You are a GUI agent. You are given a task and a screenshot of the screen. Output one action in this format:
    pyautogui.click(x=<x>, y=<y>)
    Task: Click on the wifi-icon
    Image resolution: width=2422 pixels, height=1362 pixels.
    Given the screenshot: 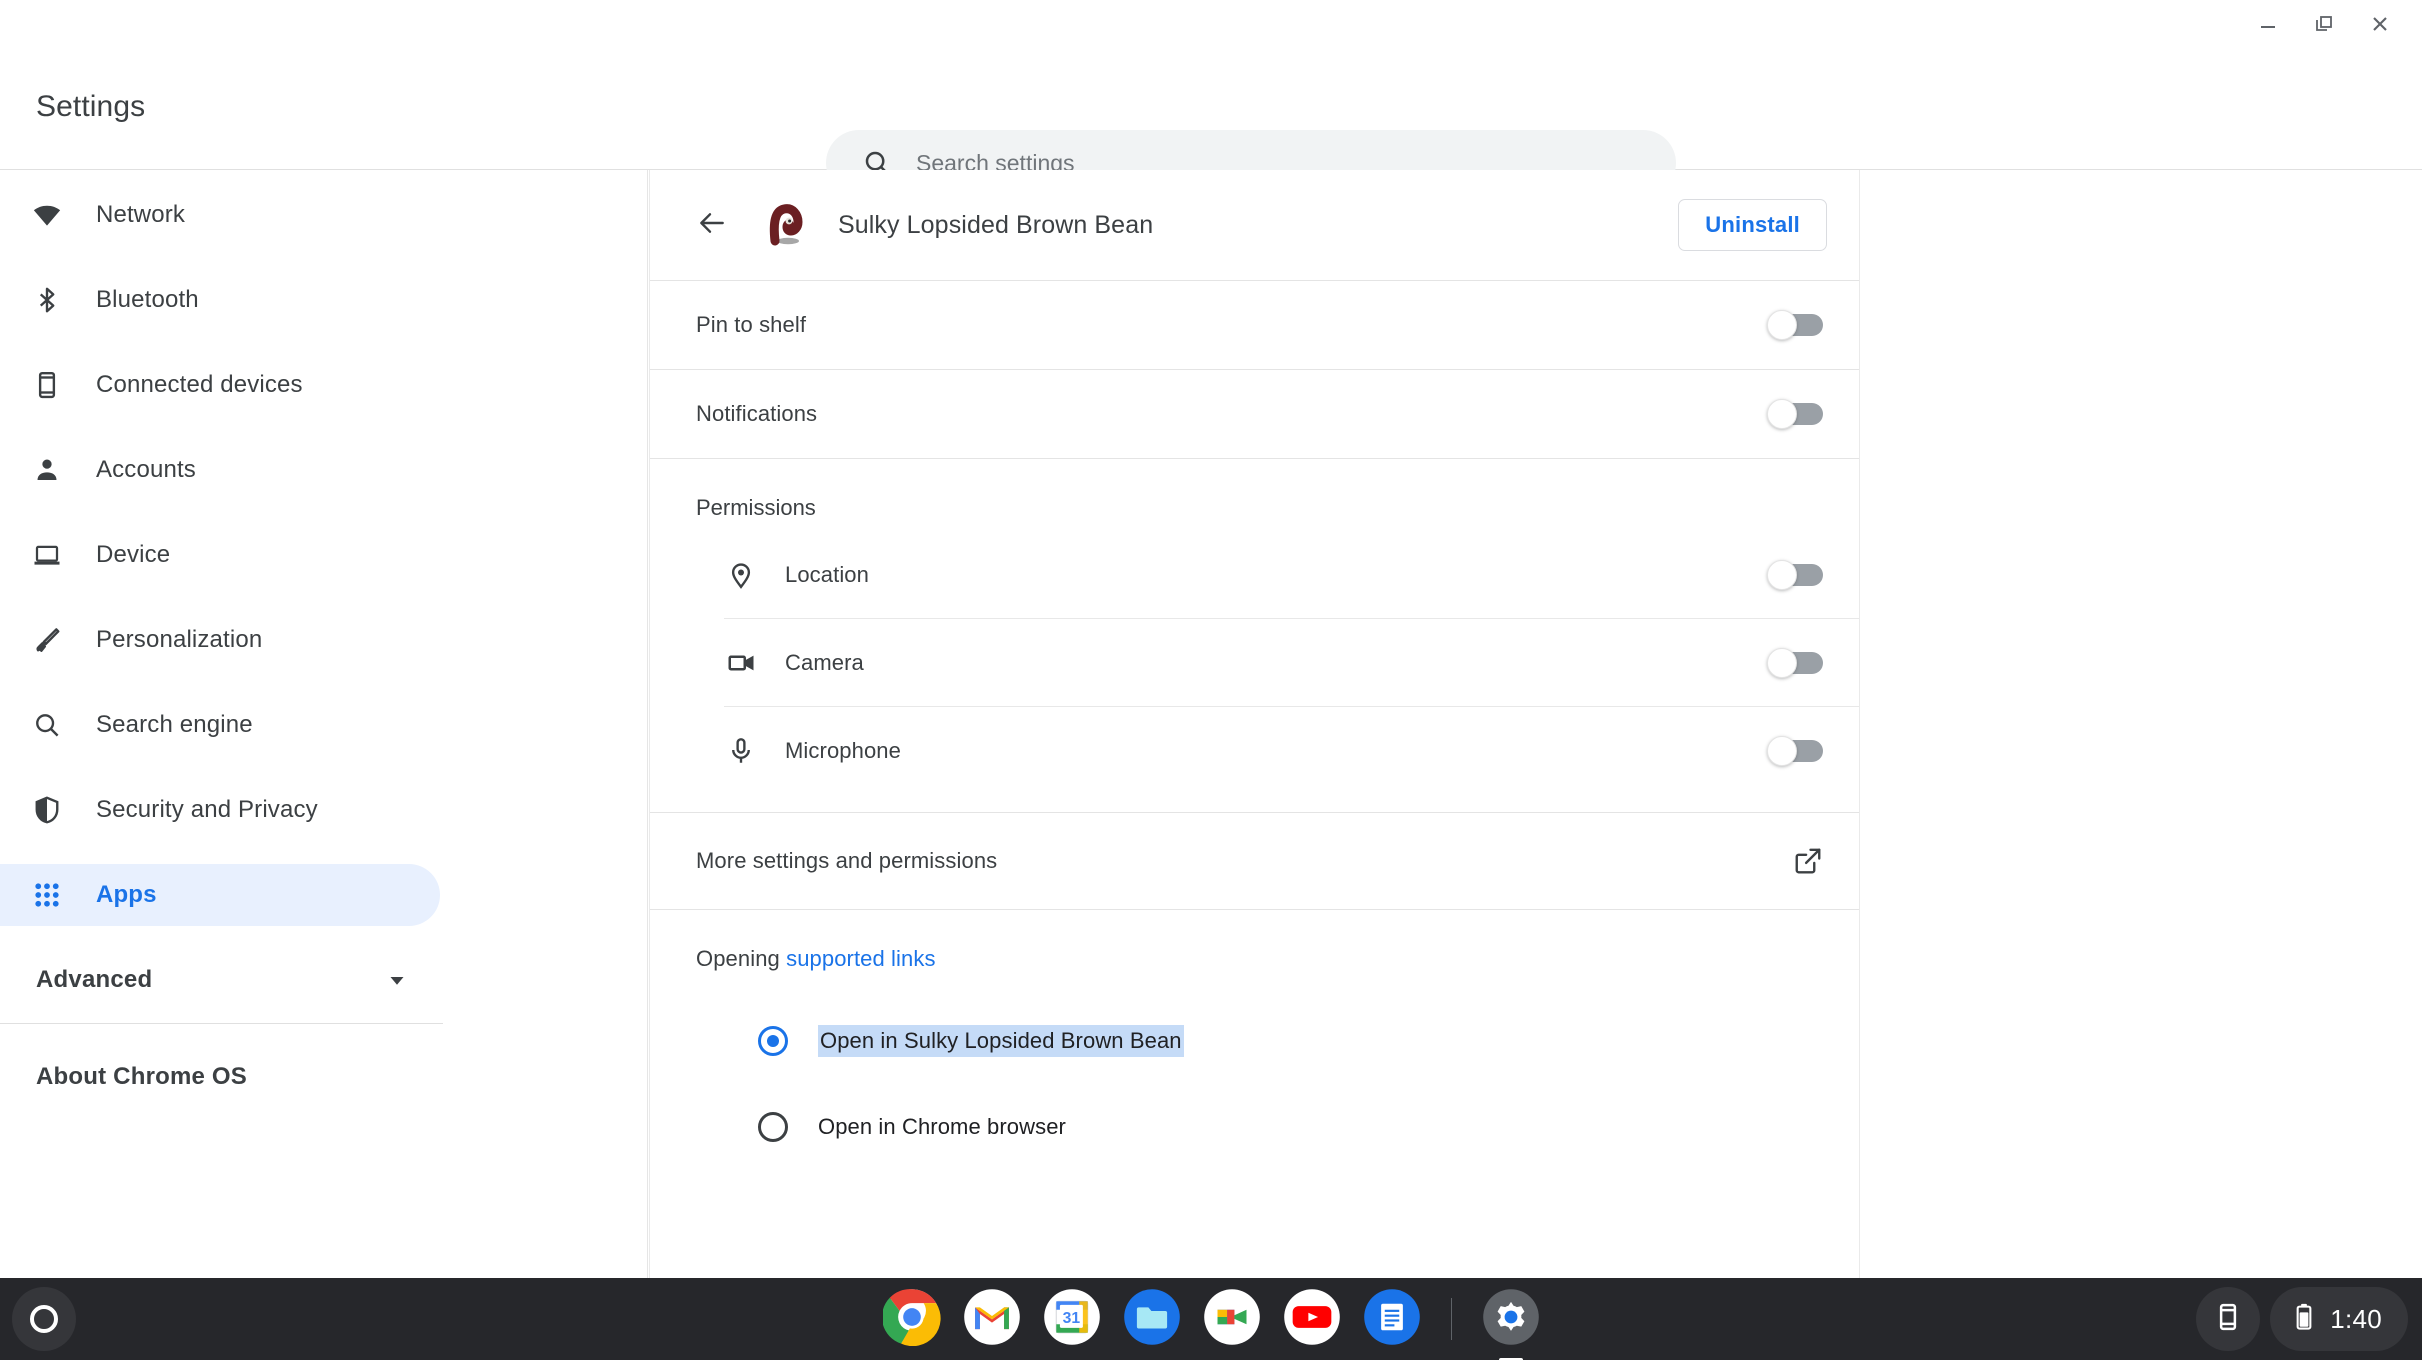 What is the action you would take?
    pyautogui.click(x=47, y=215)
    